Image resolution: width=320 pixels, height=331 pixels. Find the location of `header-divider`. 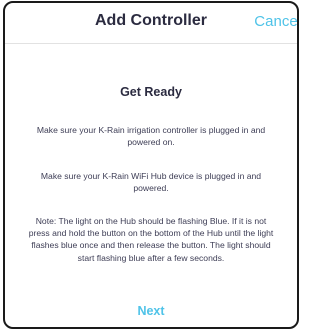

header-divider is located at coordinates (151, 43).